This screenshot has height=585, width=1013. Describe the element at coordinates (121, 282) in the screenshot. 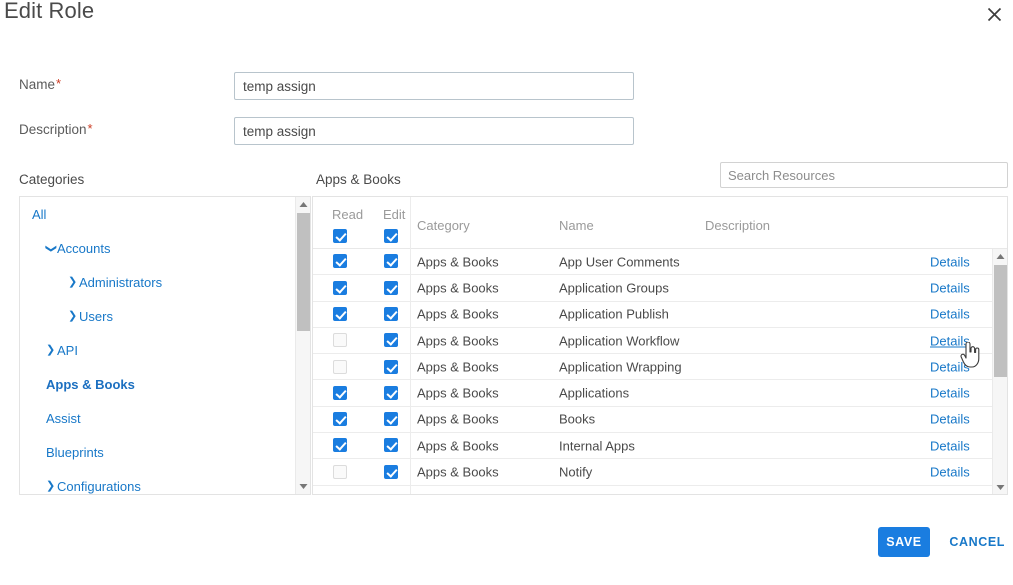

I see `category-item-label: Administrators` at that location.